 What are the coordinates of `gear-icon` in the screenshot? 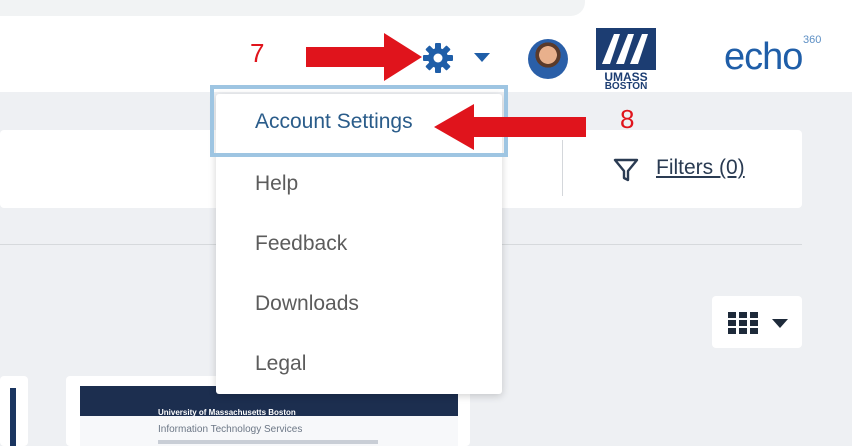 It's located at (438, 58).